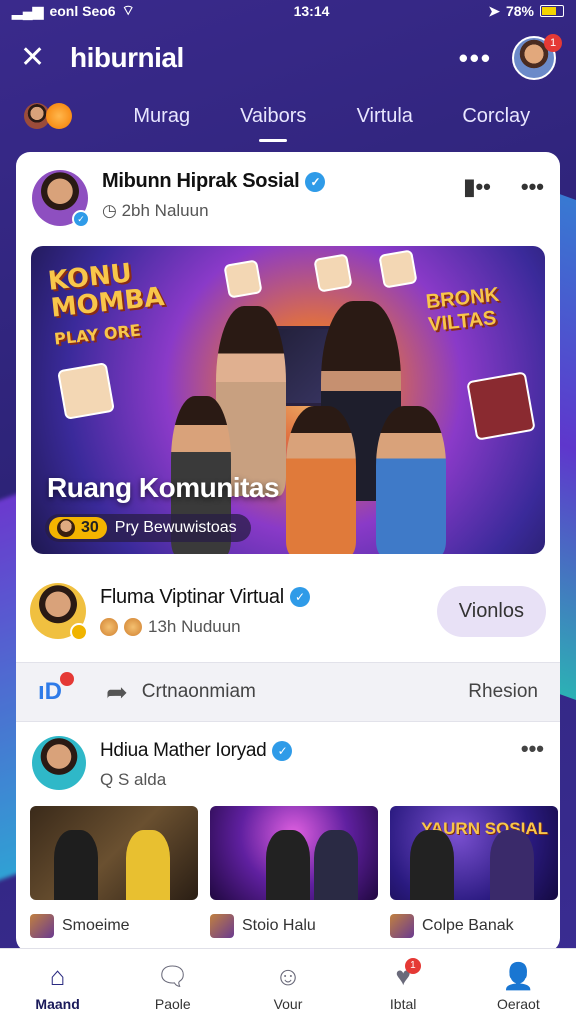 The width and height of the screenshot is (576, 1024). What do you see at coordinates (175, 527) in the screenshot?
I see `chip-text: Pry Bewuwistoas` at bounding box center [175, 527].